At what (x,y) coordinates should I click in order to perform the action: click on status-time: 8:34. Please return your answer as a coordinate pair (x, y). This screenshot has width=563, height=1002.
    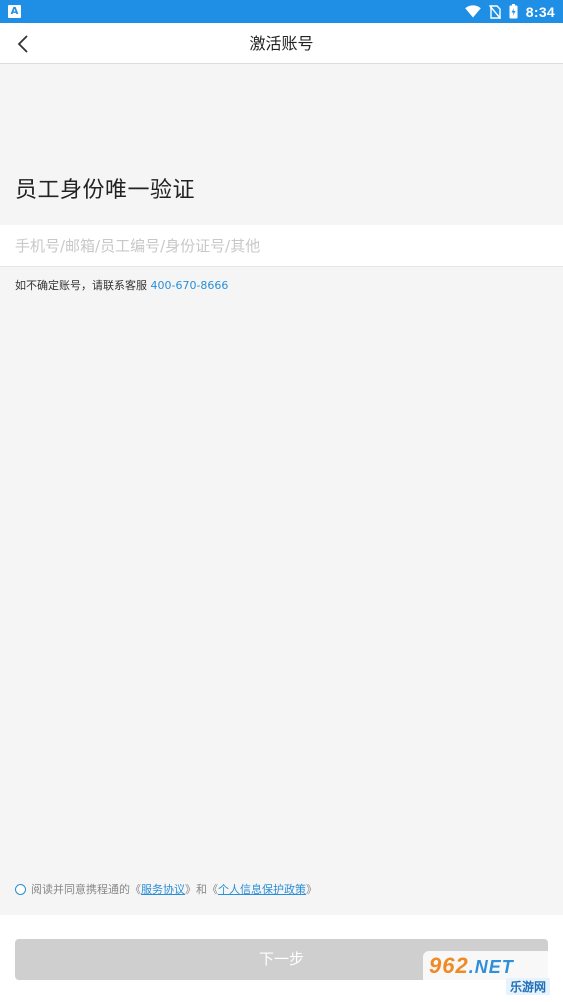
    Looking at the image, I should click on (540, 11).